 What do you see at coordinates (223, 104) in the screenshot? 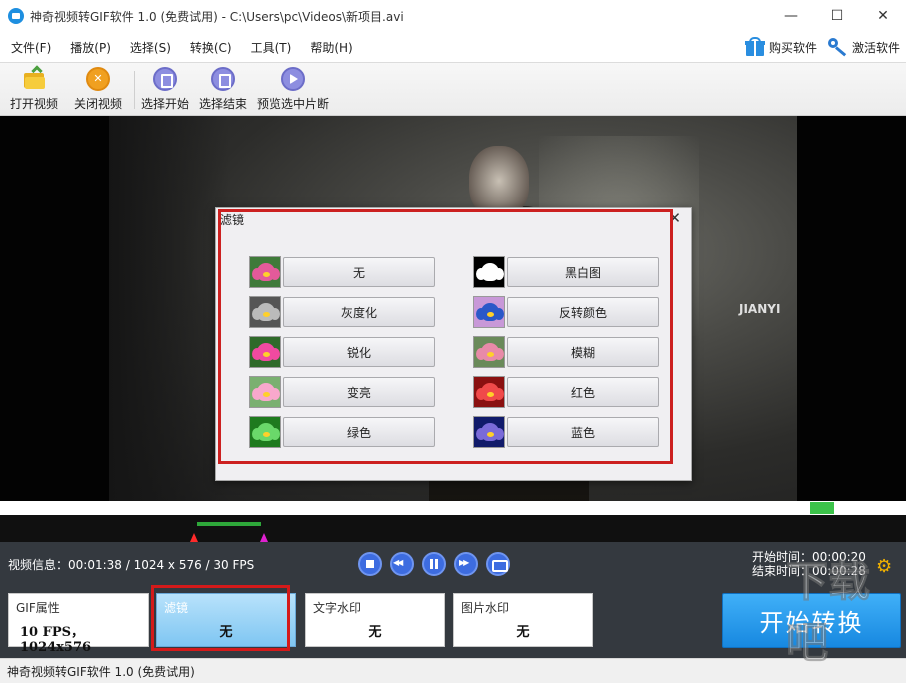
I see `select-end-label: 选择结束` at bounding box center [223, 104].